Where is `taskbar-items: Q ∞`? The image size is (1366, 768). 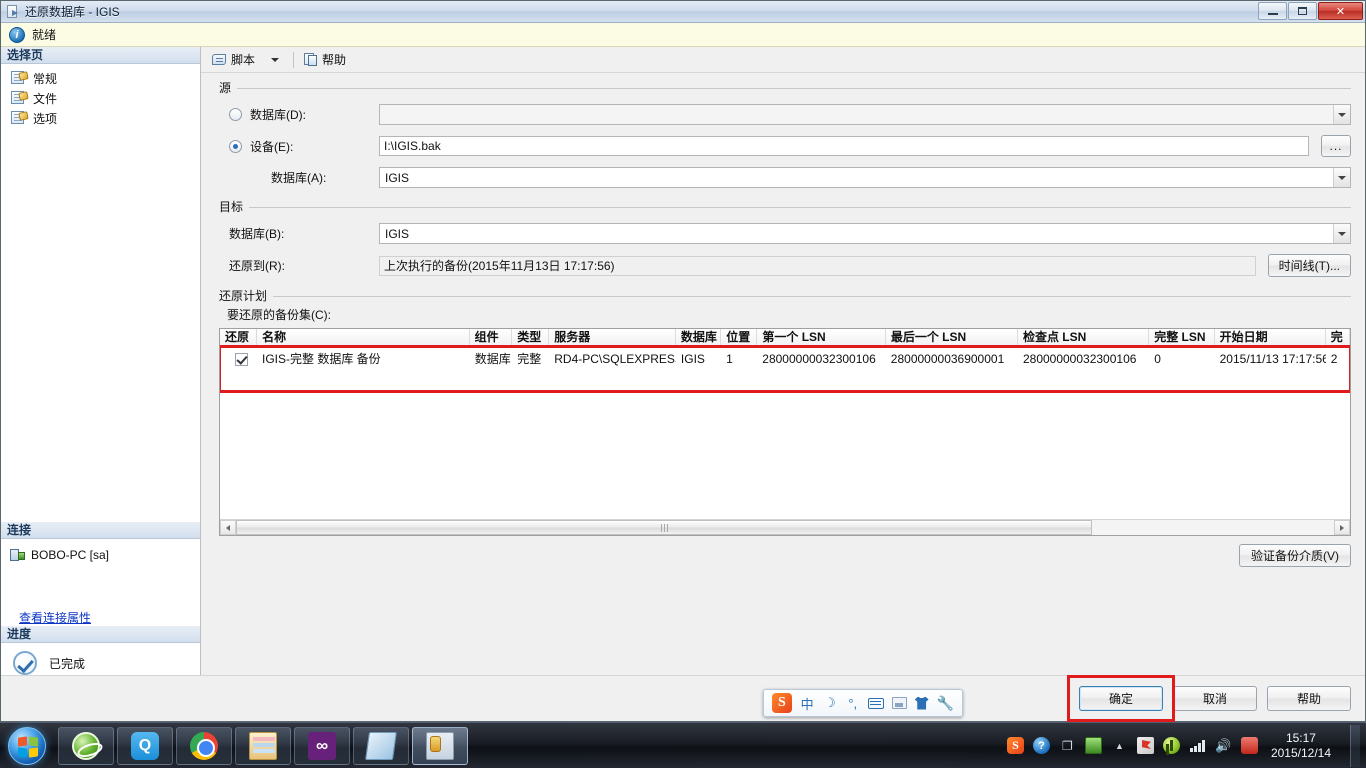 taskbar-items: Q ∞ is located at coordinates (263, 745).